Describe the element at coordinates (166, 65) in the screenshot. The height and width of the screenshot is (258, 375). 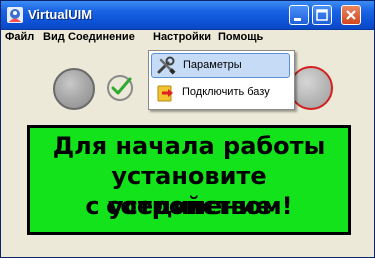
I see `tools-icon` at that location.